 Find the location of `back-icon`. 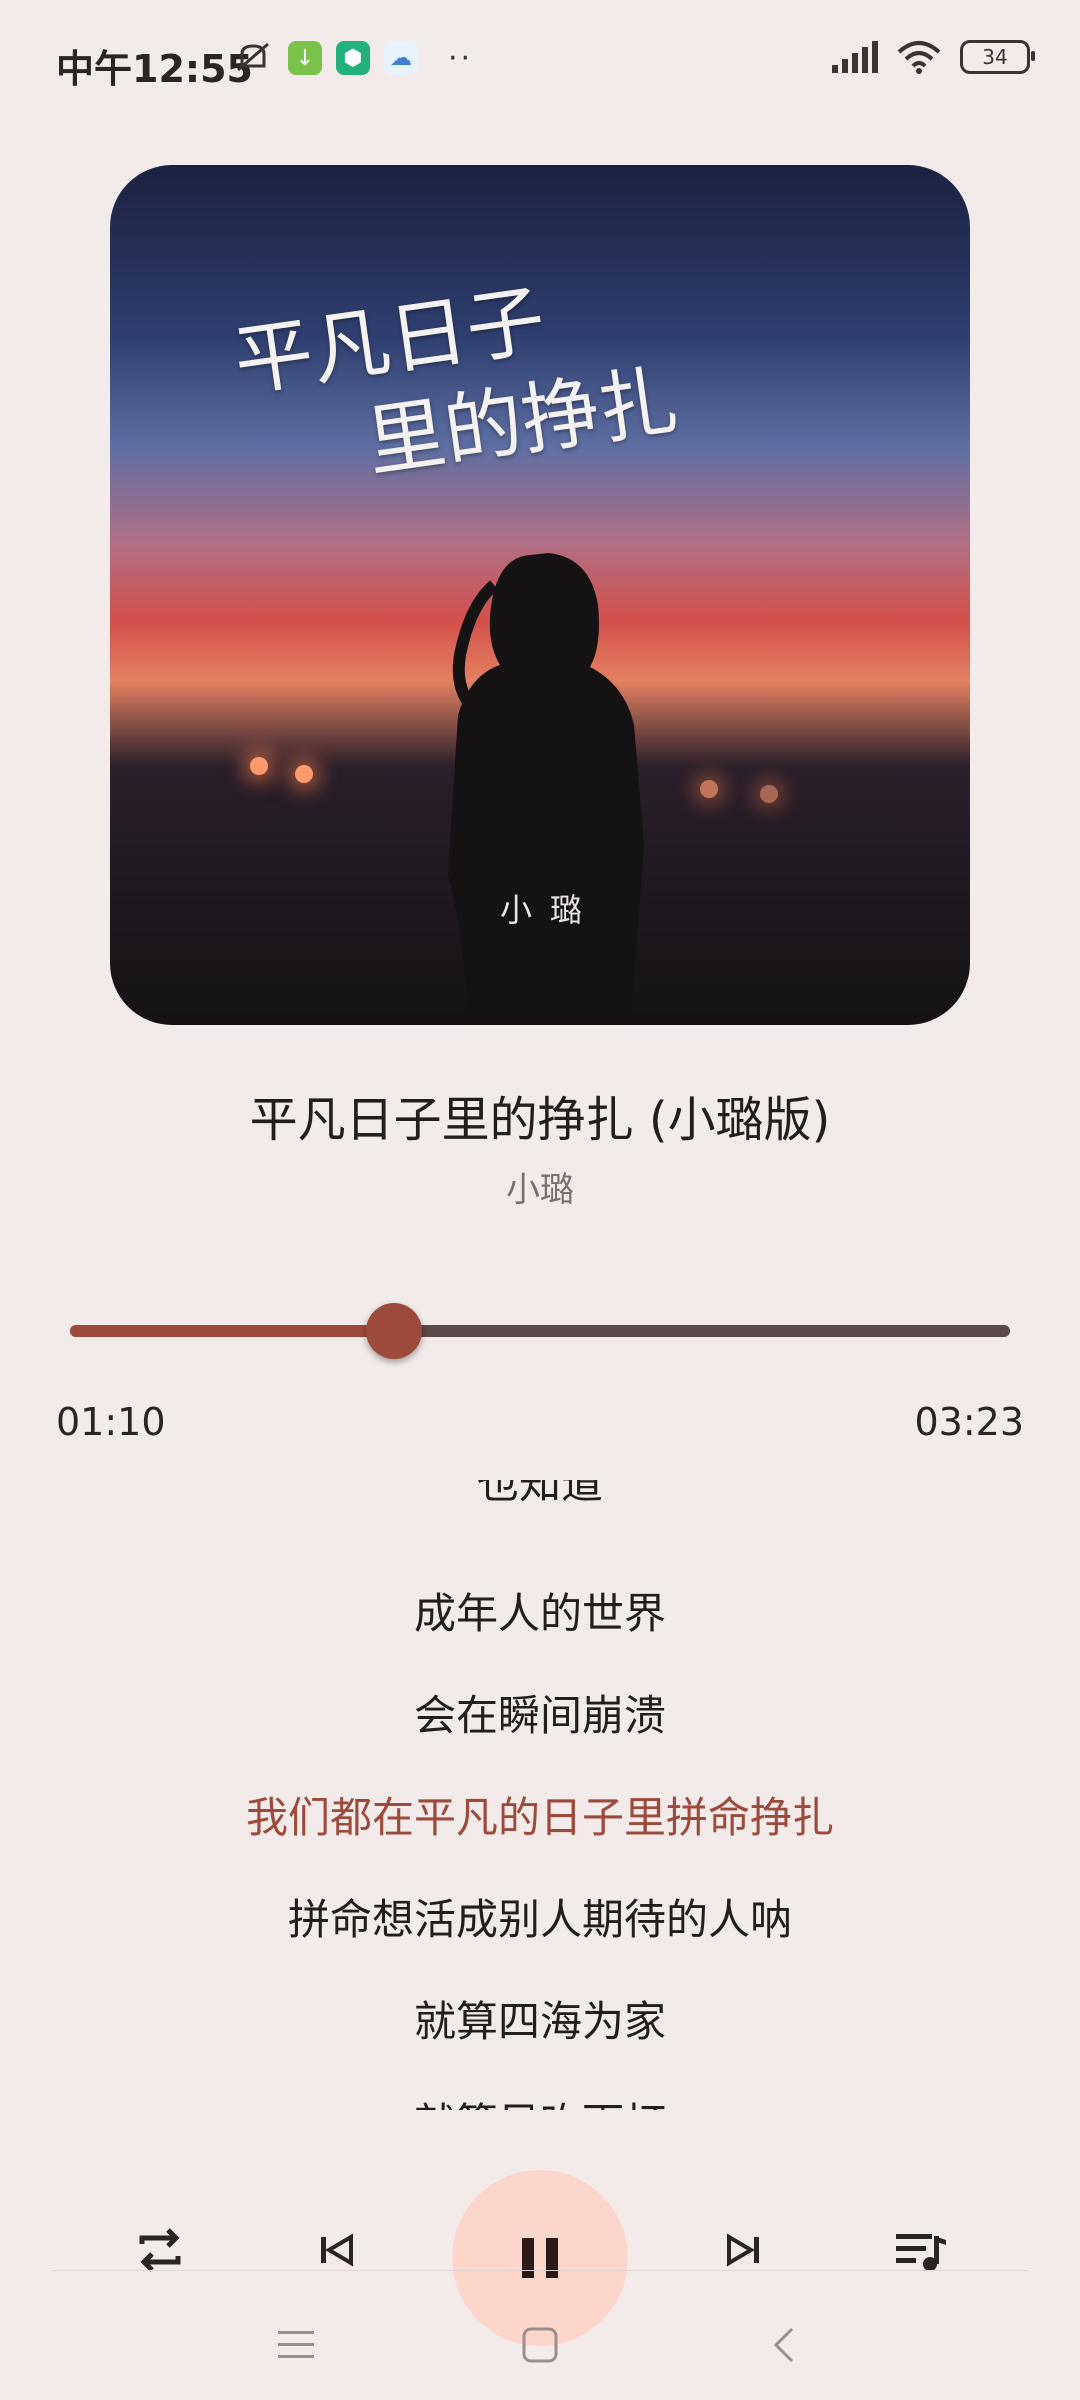

back-icon is located at coordinates (783, 2345).